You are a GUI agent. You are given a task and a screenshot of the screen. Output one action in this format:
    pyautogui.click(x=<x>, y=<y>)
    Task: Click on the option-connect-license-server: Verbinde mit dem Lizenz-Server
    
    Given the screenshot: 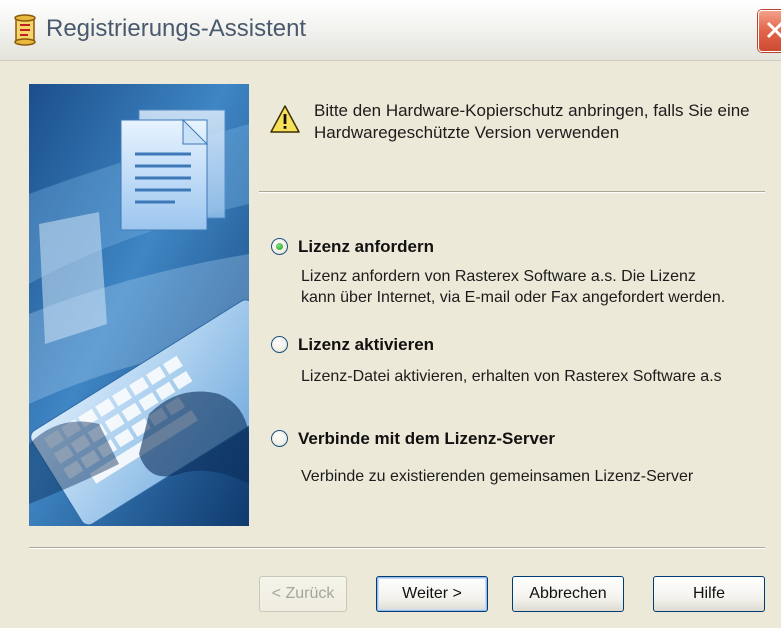 What is the action you would take?
    pyautogui.click(x=436, y=439)
    